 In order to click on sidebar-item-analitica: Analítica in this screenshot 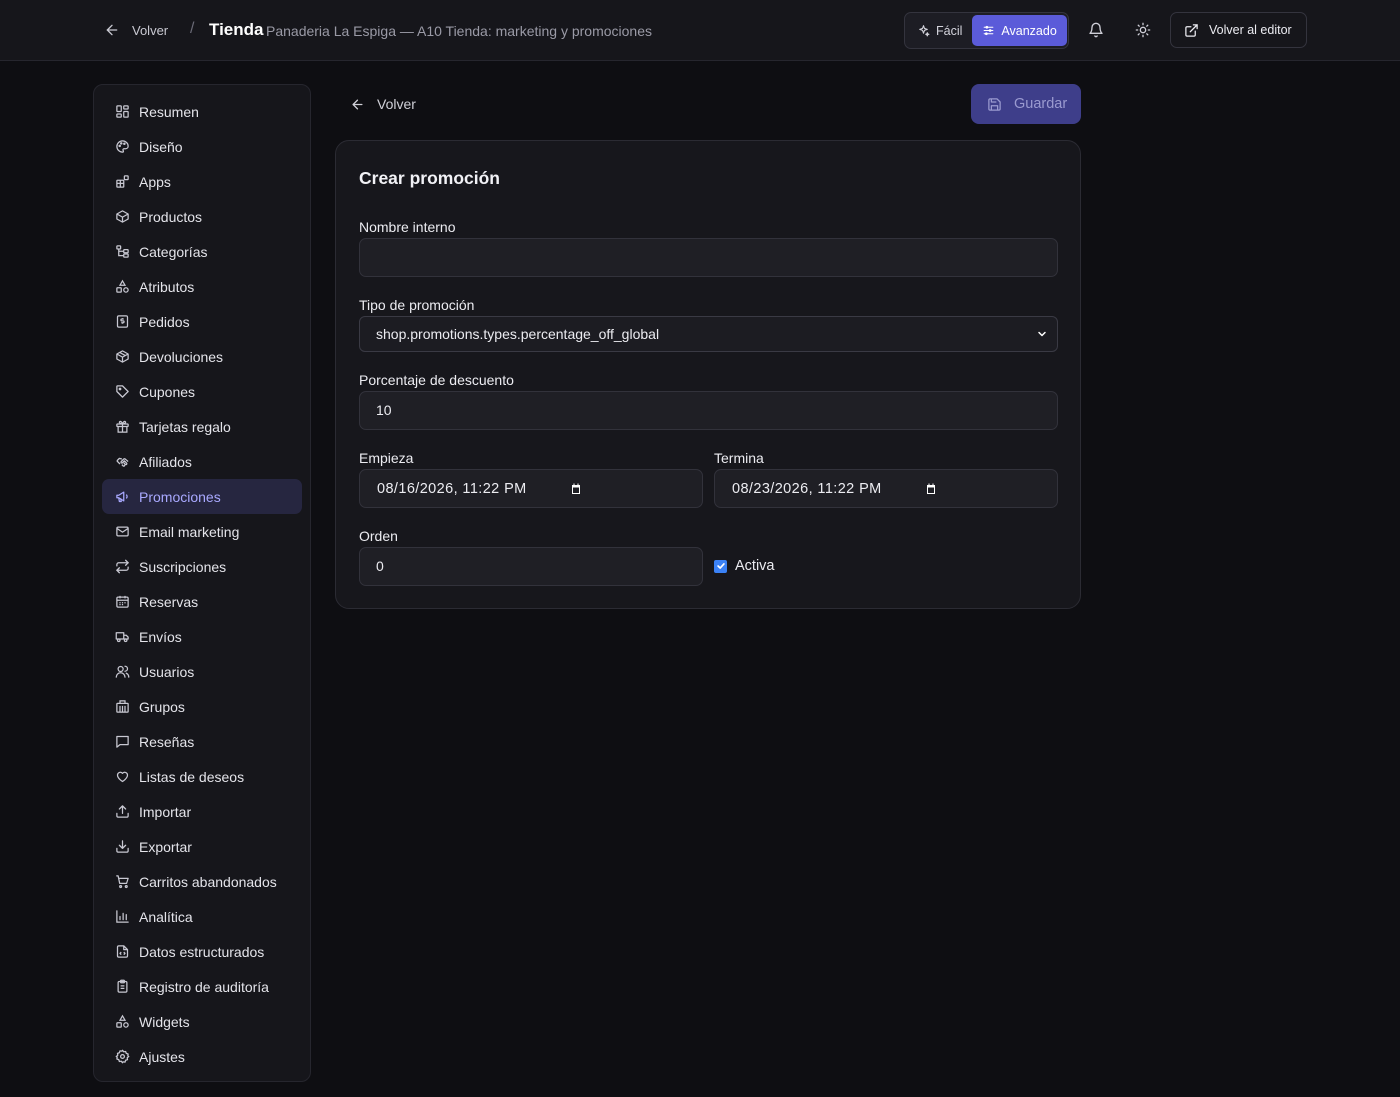, I will do `click(202, 916)`.